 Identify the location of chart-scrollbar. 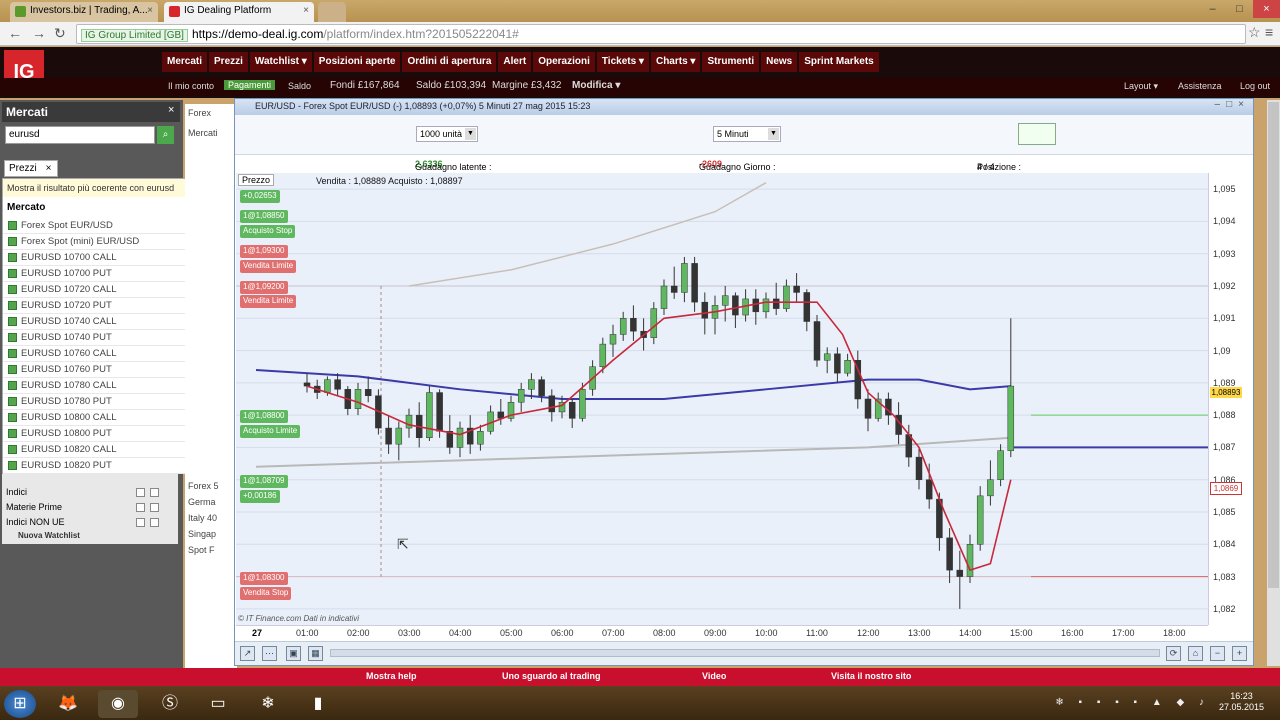
(745, 653).